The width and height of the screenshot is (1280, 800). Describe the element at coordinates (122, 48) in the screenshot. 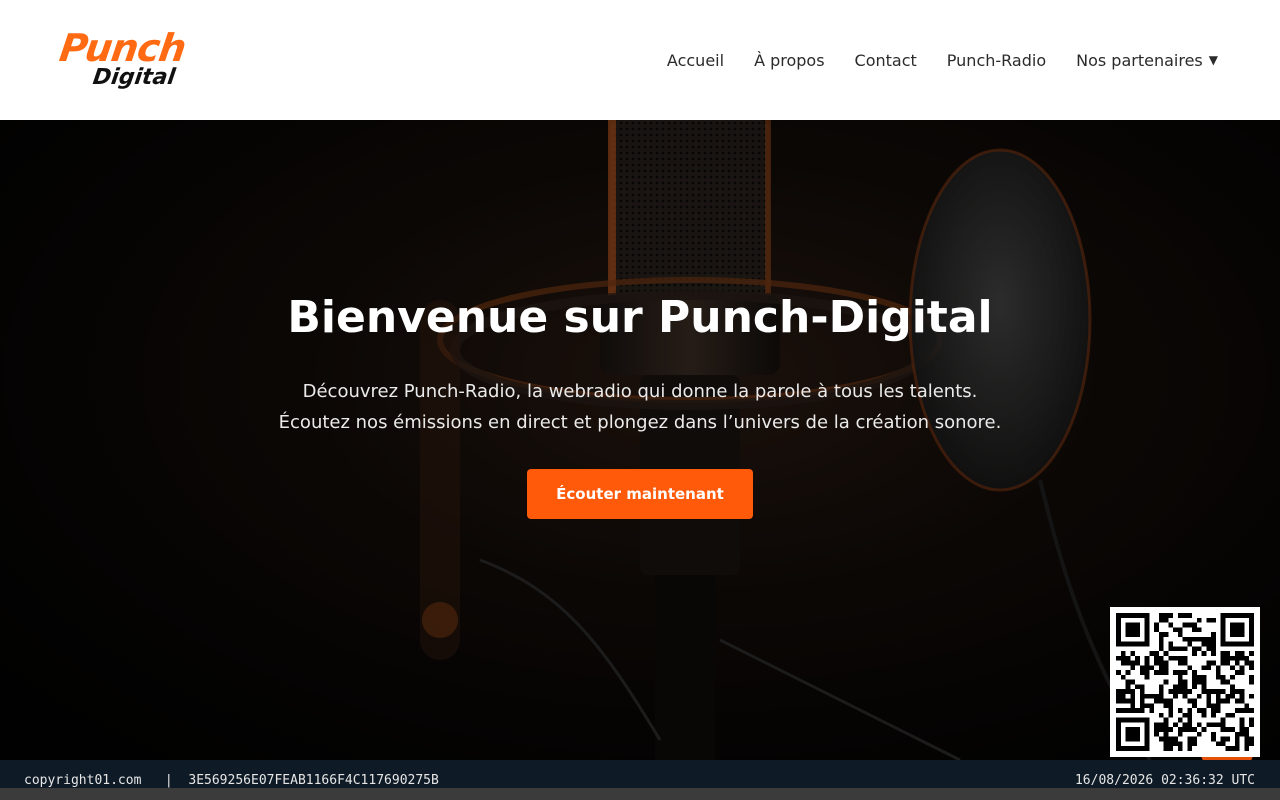

I see `logo-text-punch: Punch` at that location.